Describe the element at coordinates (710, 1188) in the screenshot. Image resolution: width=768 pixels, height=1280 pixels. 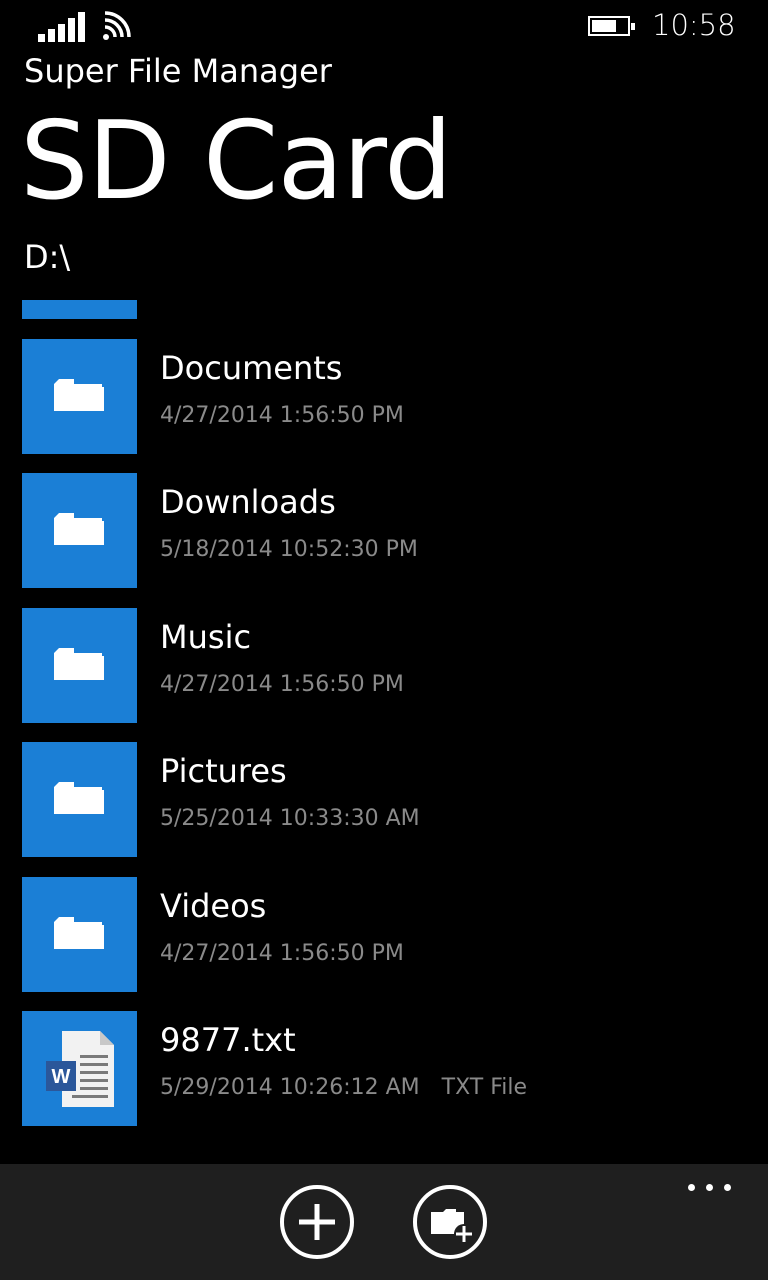
I see `more-icon` at that location.